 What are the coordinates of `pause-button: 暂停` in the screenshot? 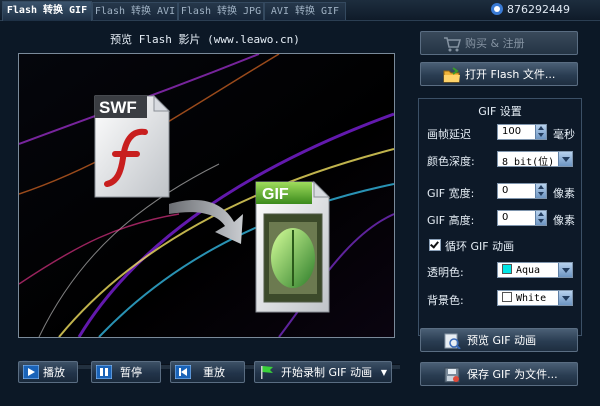 It's located at (126, 372).